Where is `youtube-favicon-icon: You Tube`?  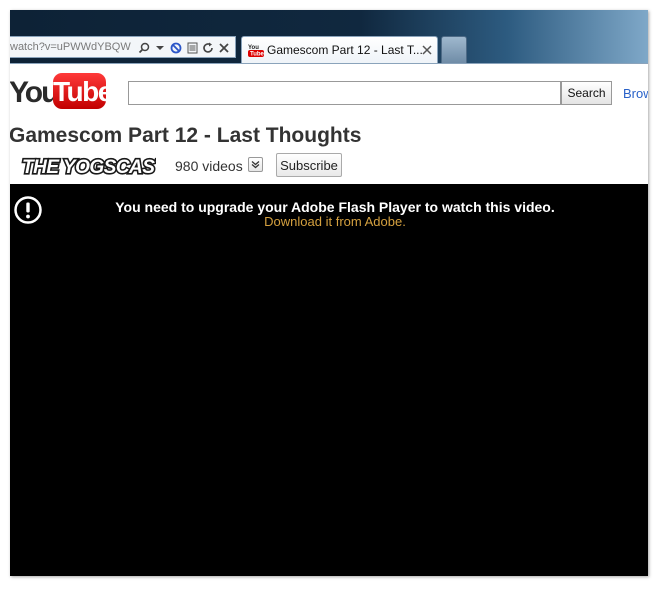 youtube-favicon-icon: You Tube is located at coordinates (256, 50).